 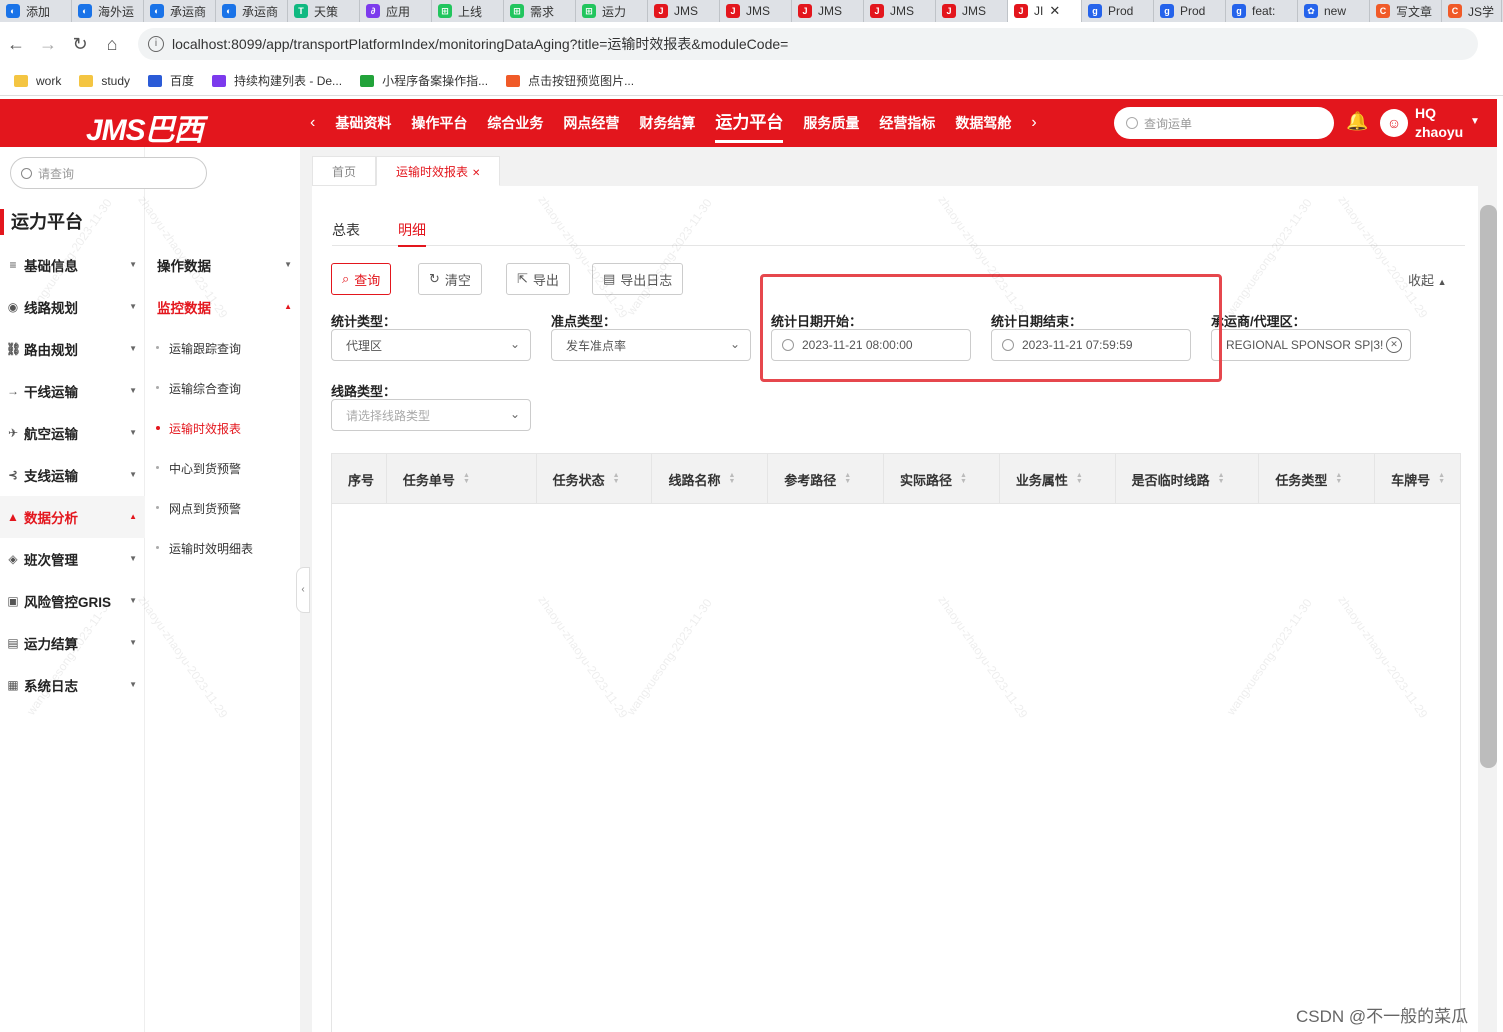 What do you see at coordinates (72, 475) in the screenshot?
I see `sidebar-item: ⊰ 支线运输 ▼` at bounding box center [72, 475].